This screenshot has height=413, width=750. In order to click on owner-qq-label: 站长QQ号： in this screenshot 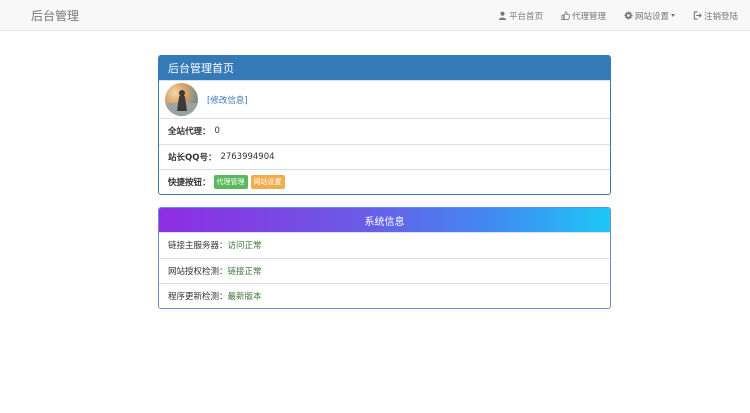, I will do `click(192, 157)`.